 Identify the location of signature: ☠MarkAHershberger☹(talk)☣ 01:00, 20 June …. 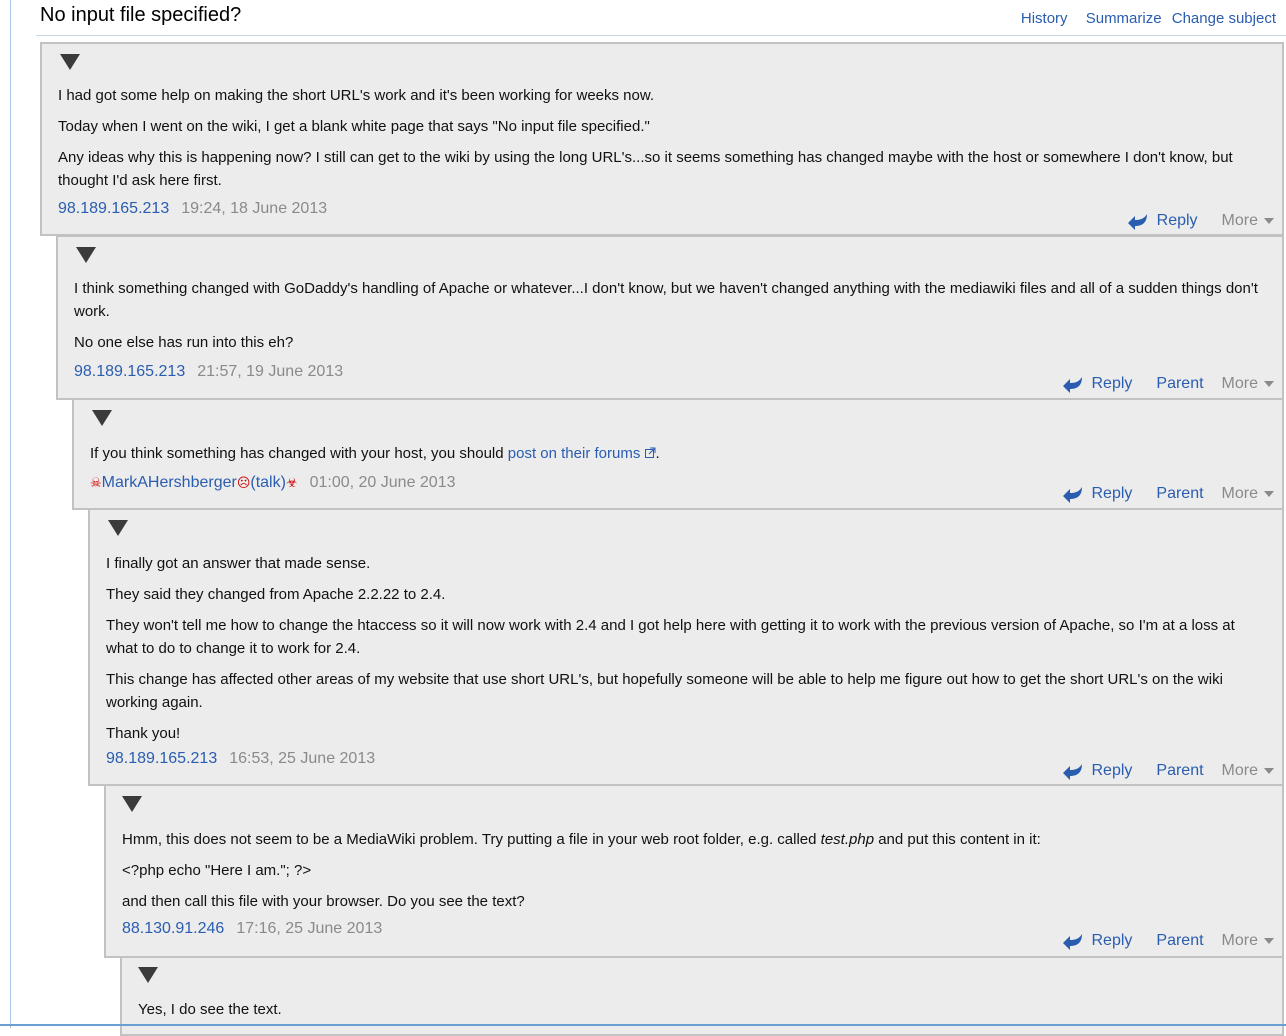
(273, 483).